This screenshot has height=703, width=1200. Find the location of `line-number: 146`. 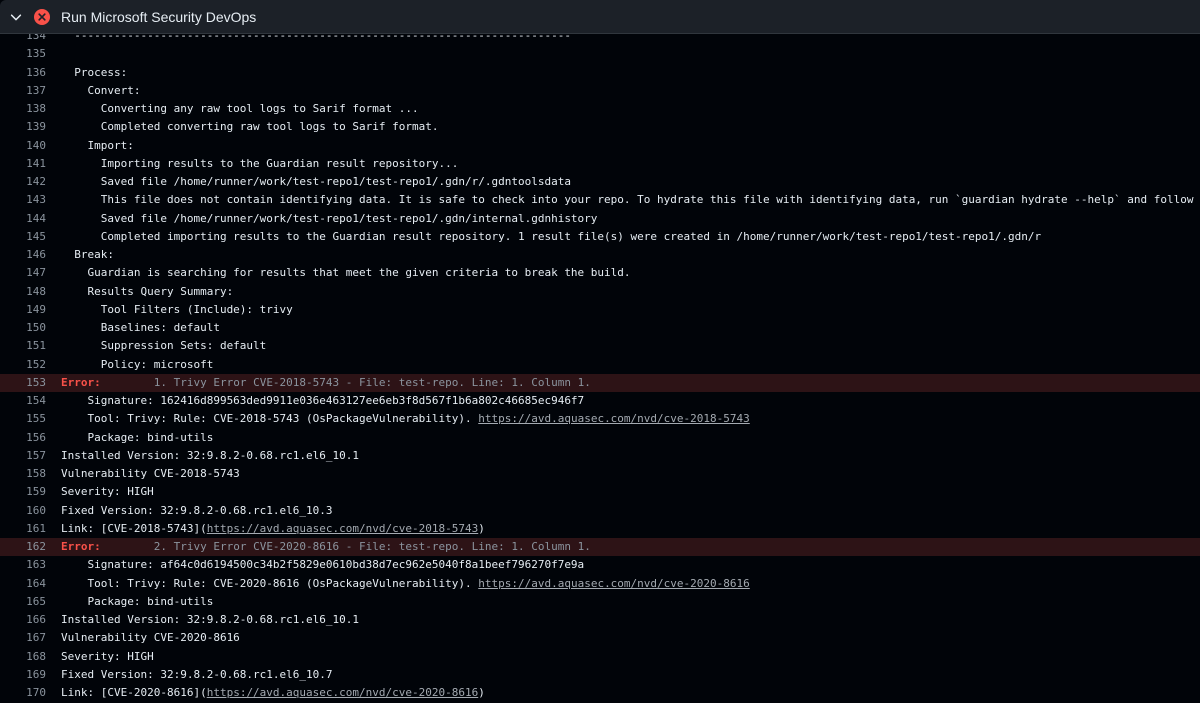

line-number: 146 is located at coordinates (23, 255).